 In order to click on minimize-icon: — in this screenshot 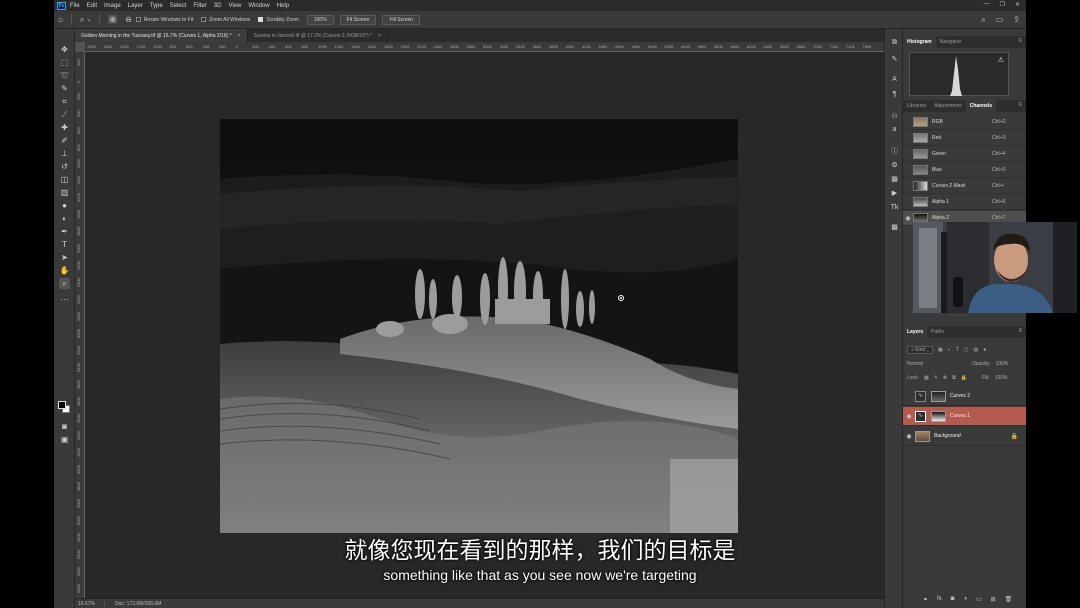, I will do `click(987, 4)`.